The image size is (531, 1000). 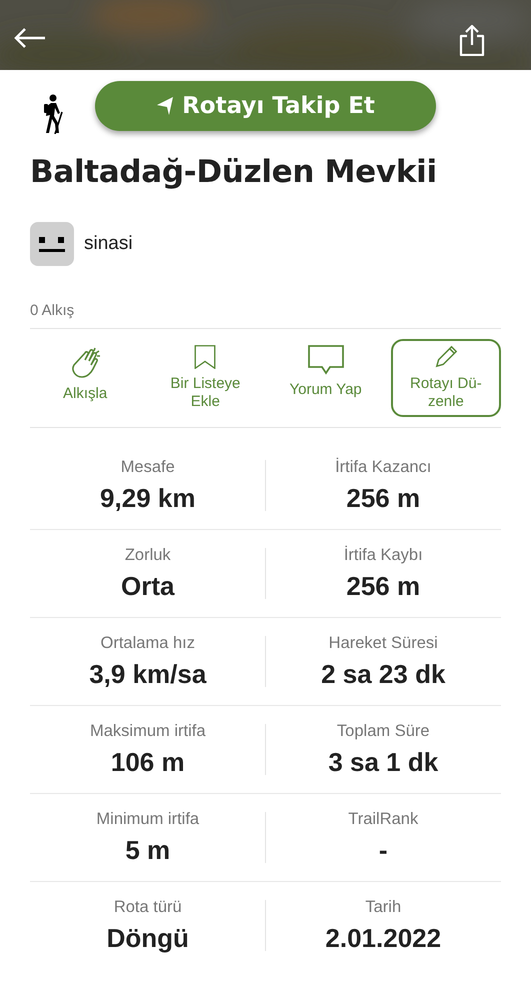 What do you see at coordinates (265, 106) in the screenshot?
I see `follow-route-button: Rotayı Takip Et` at bounding box center [265, 106].